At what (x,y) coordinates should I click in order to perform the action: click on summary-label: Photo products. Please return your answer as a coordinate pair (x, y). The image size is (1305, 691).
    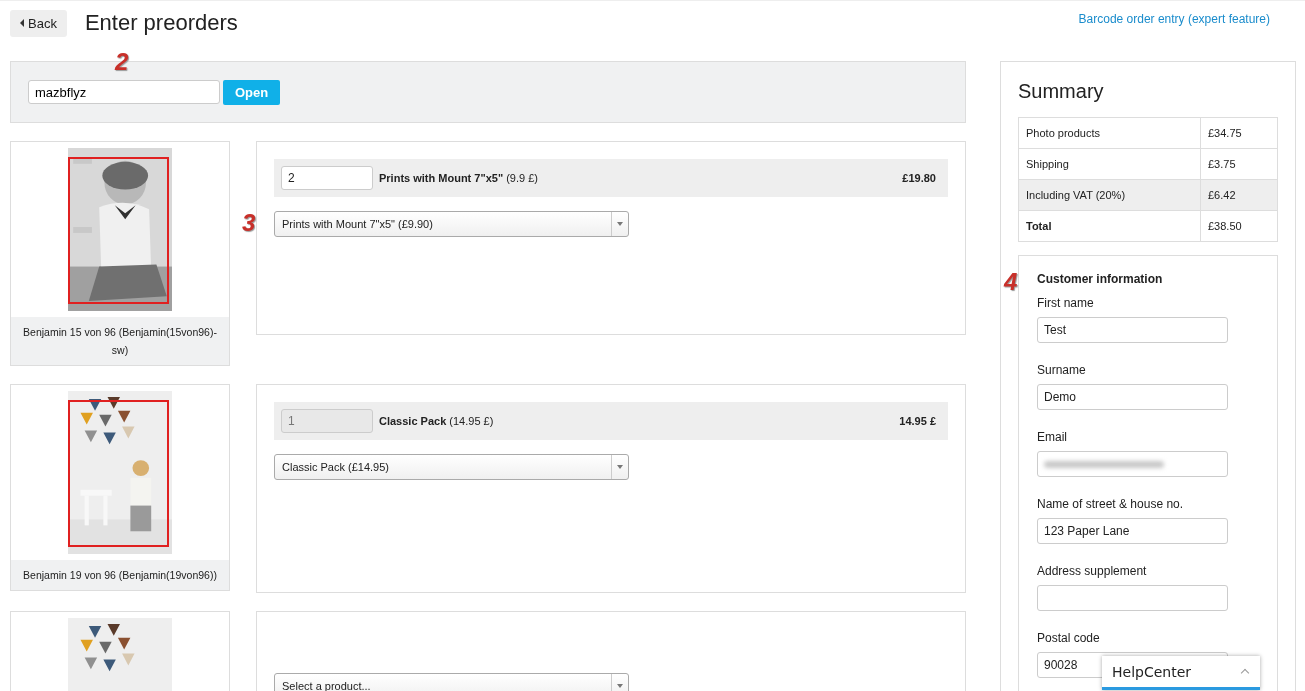
    Looking at the image, I should click on (1109, 133).